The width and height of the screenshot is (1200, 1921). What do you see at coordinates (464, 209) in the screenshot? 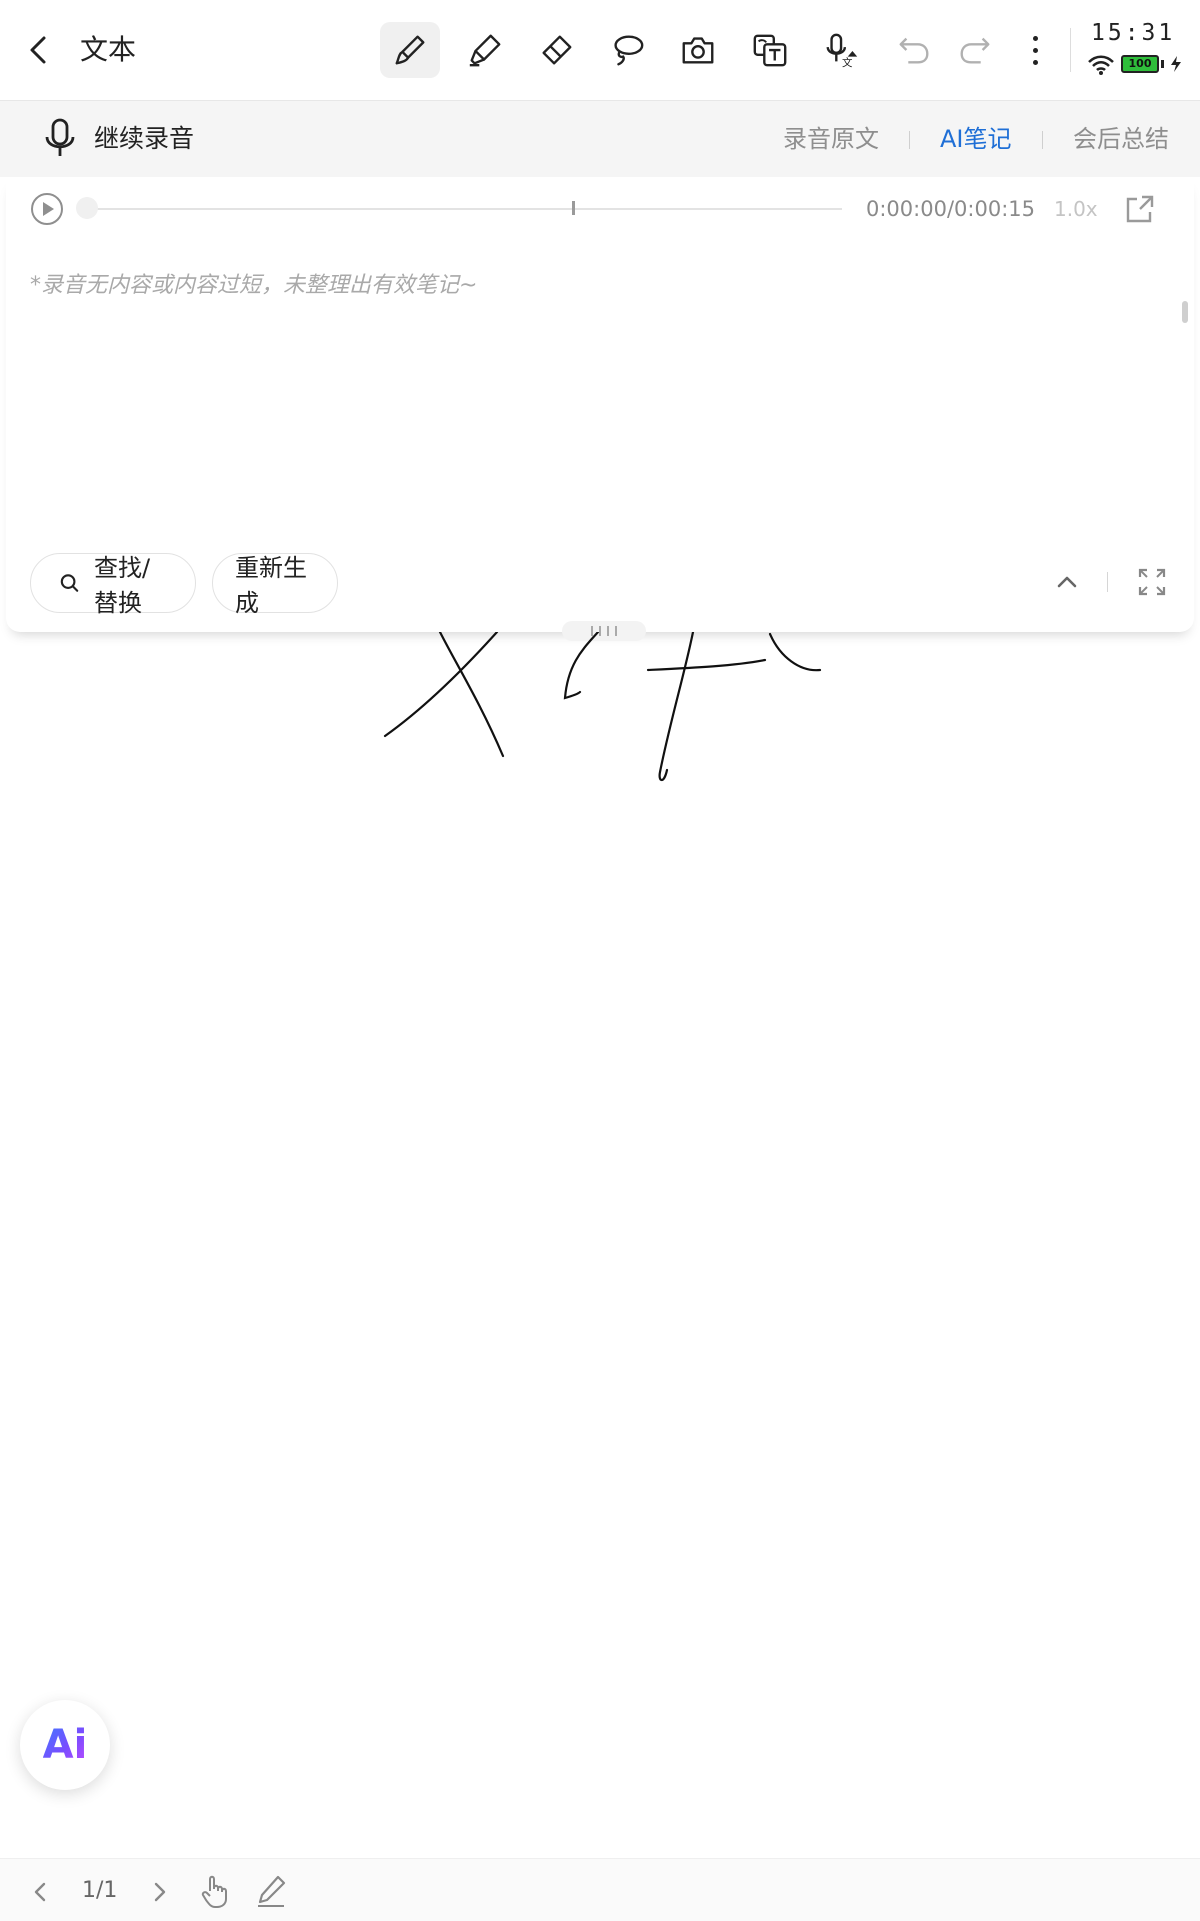
I see `playback-progress-track` at bounding box center [464, 209].